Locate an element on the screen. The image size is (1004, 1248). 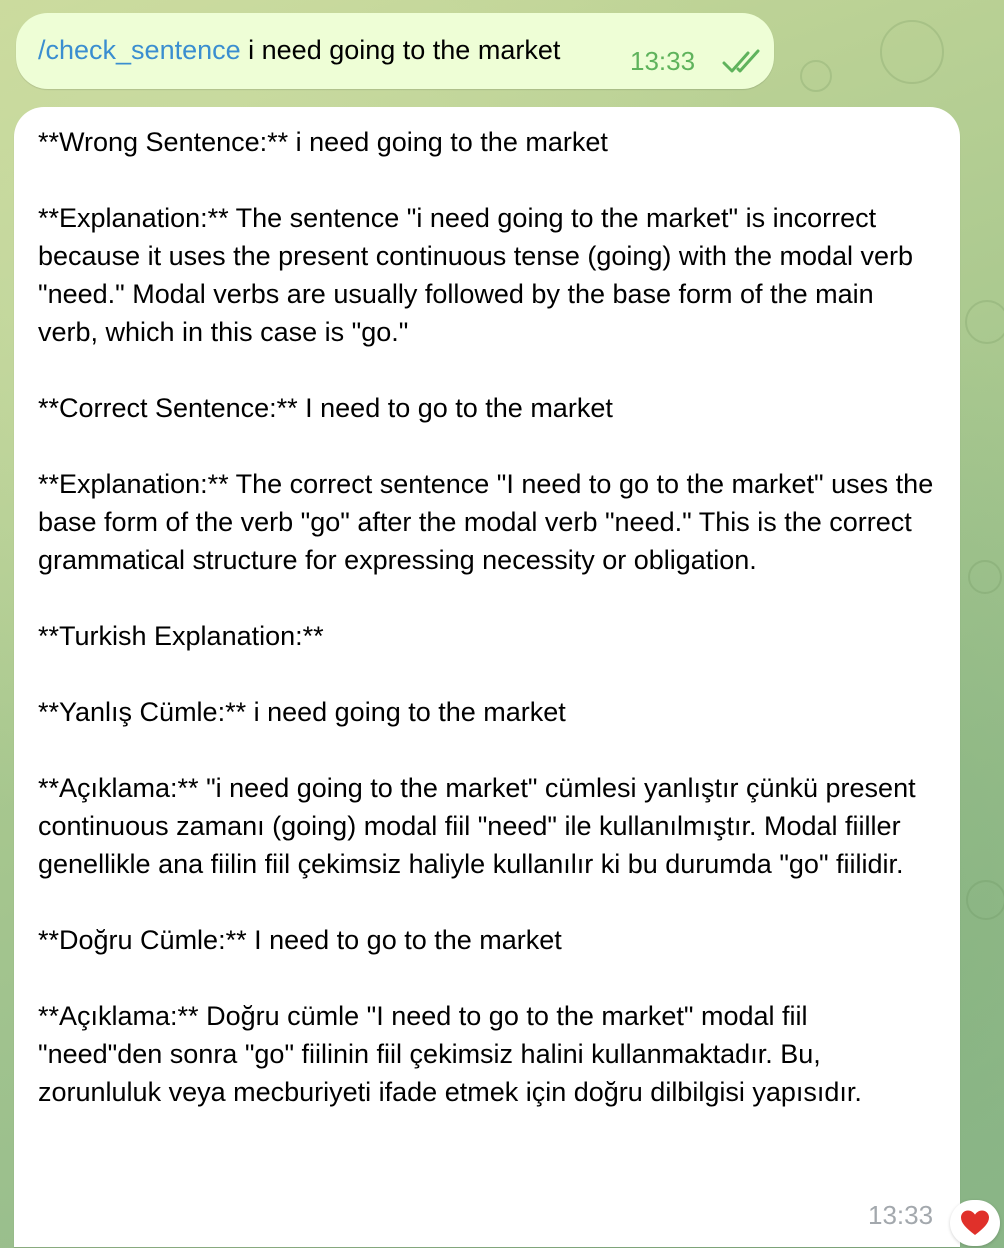
heart-icon is located at coordinates (975, 1222).